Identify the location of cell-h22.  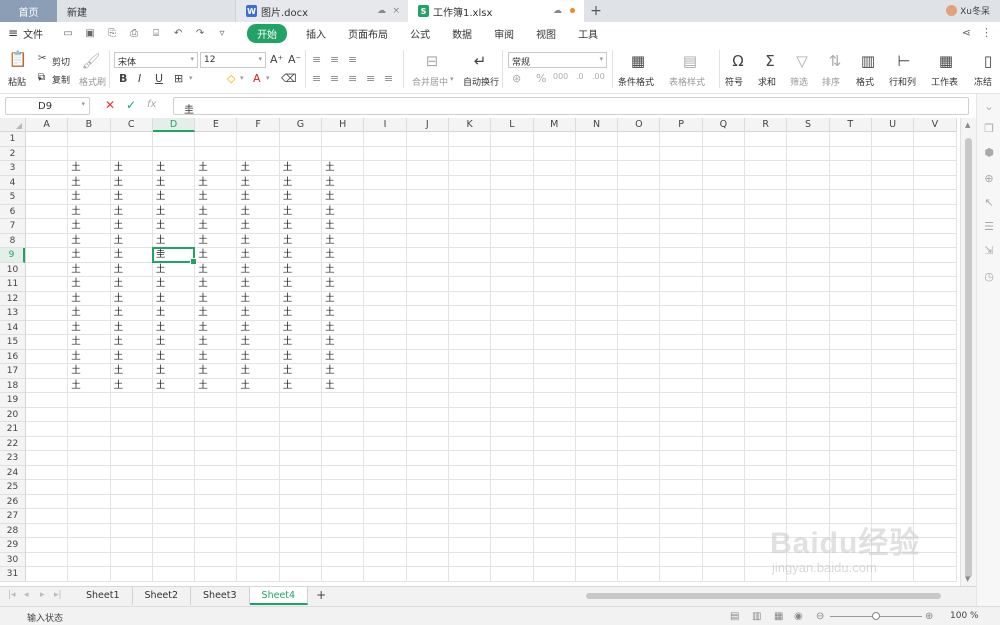
(343, 443).